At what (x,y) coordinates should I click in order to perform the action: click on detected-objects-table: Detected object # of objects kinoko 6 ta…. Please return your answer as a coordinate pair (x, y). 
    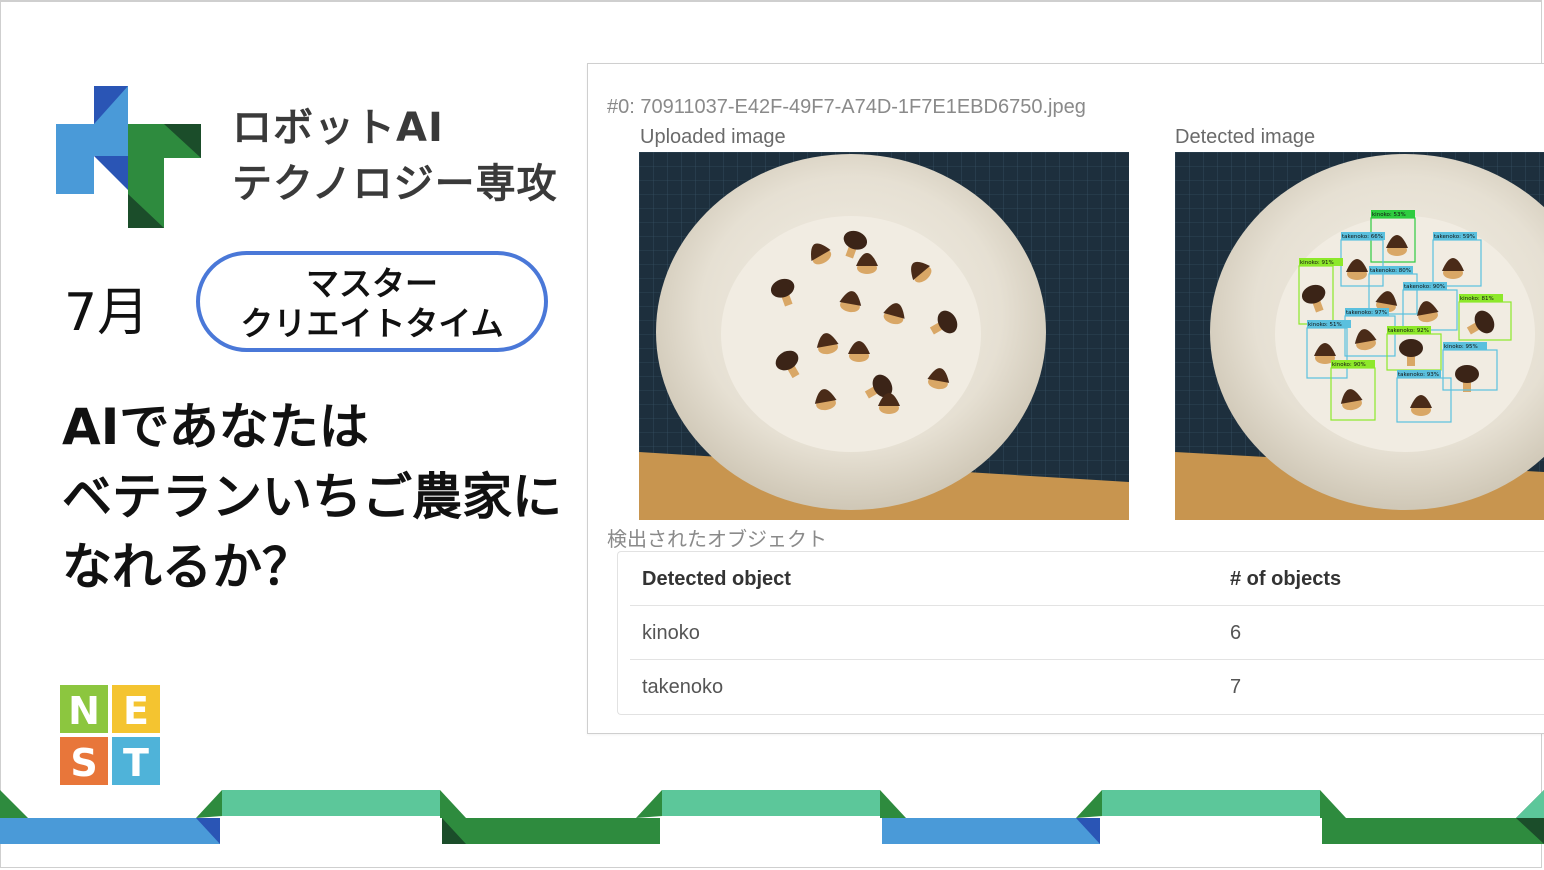
    Looking at the image, I should click on (1080, 633).